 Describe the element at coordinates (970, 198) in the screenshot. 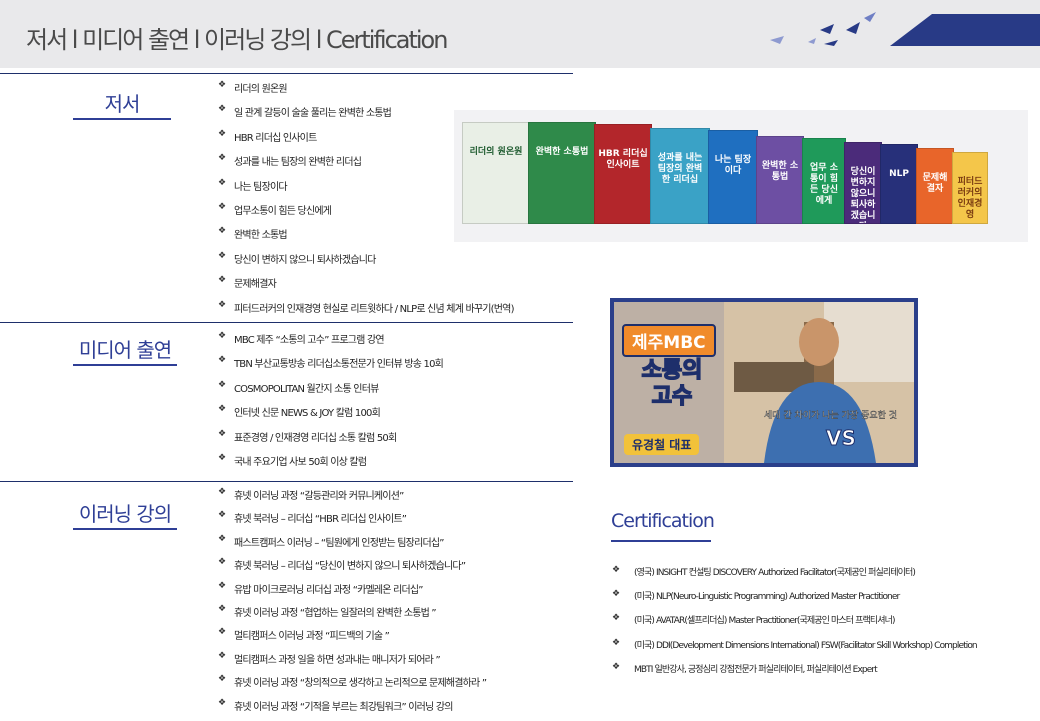

I see `book-cover-title: 피터드러커의 인재경영` at that location.